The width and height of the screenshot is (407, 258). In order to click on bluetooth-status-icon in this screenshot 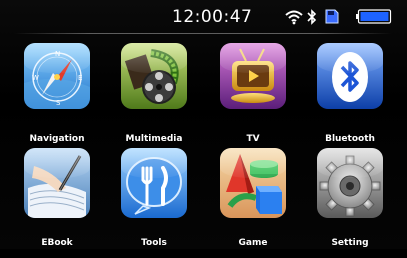, I will do `click(312, 17)`.